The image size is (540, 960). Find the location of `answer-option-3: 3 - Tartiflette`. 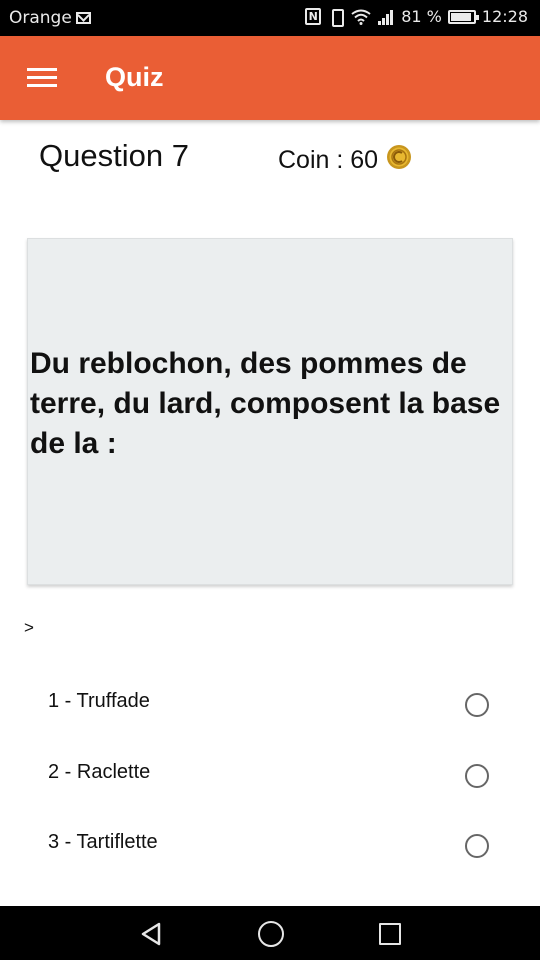

answer-option-3: 3 - Tartiflette is located at coordinates (270, 844).